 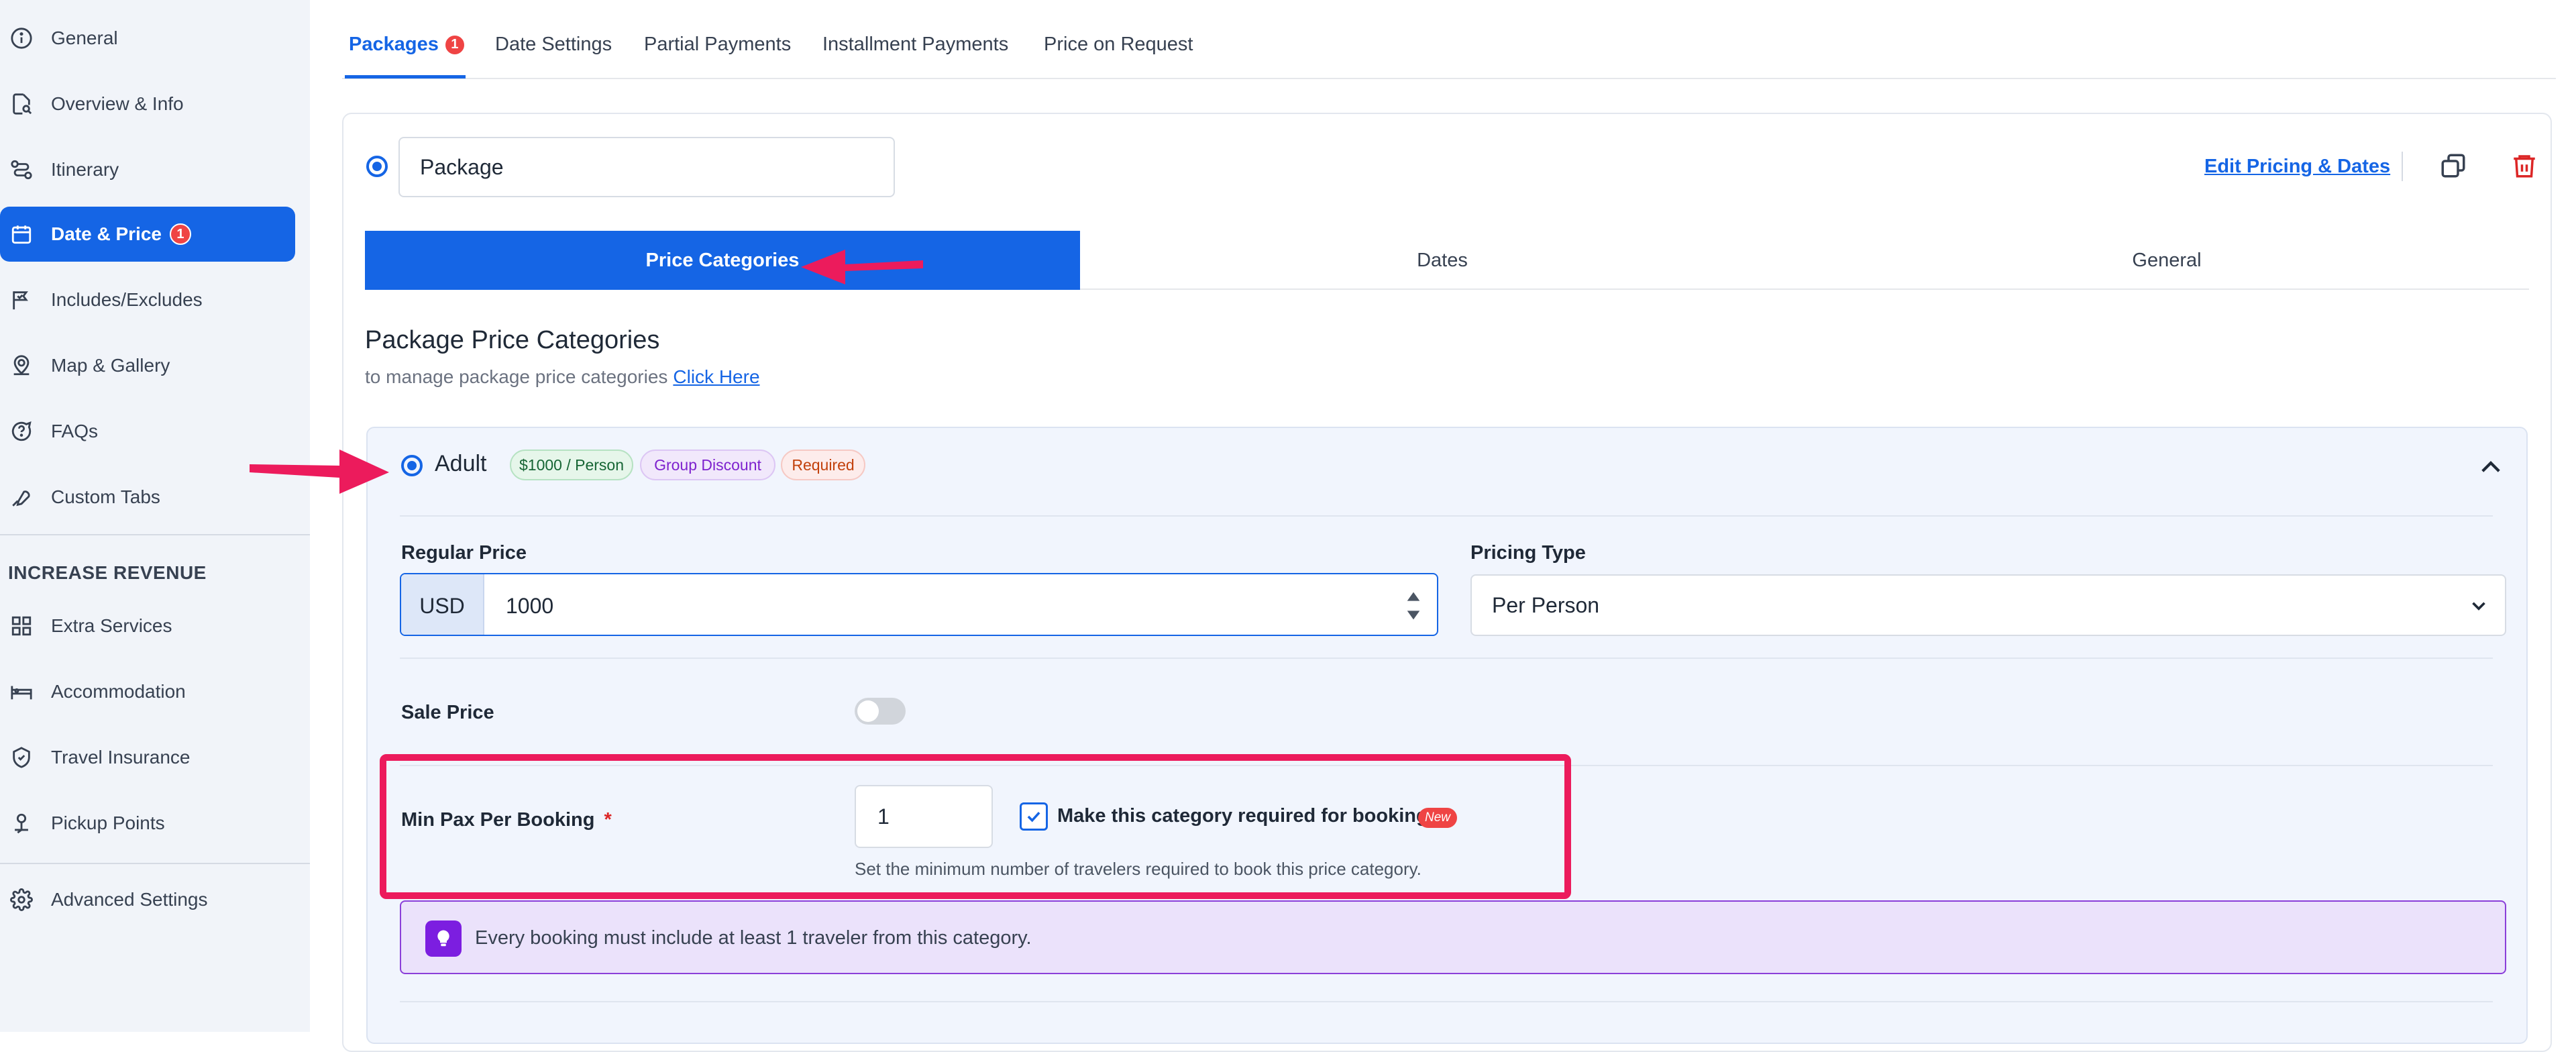 What do you see at coordinates (21, 899) in the screenshot?
I see `gear-icon` at bounding box center [21, 899].